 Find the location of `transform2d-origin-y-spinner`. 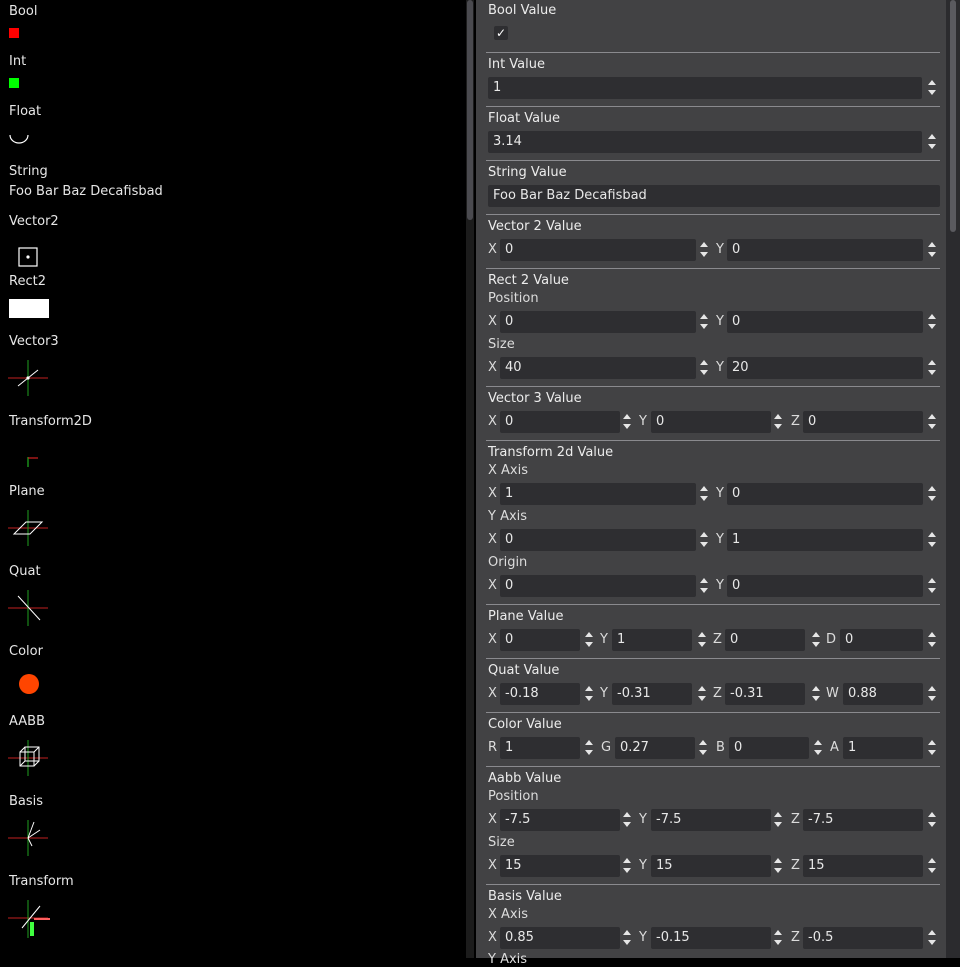

transform2d-origin-y-spinner is located at coordinates (932, 586).